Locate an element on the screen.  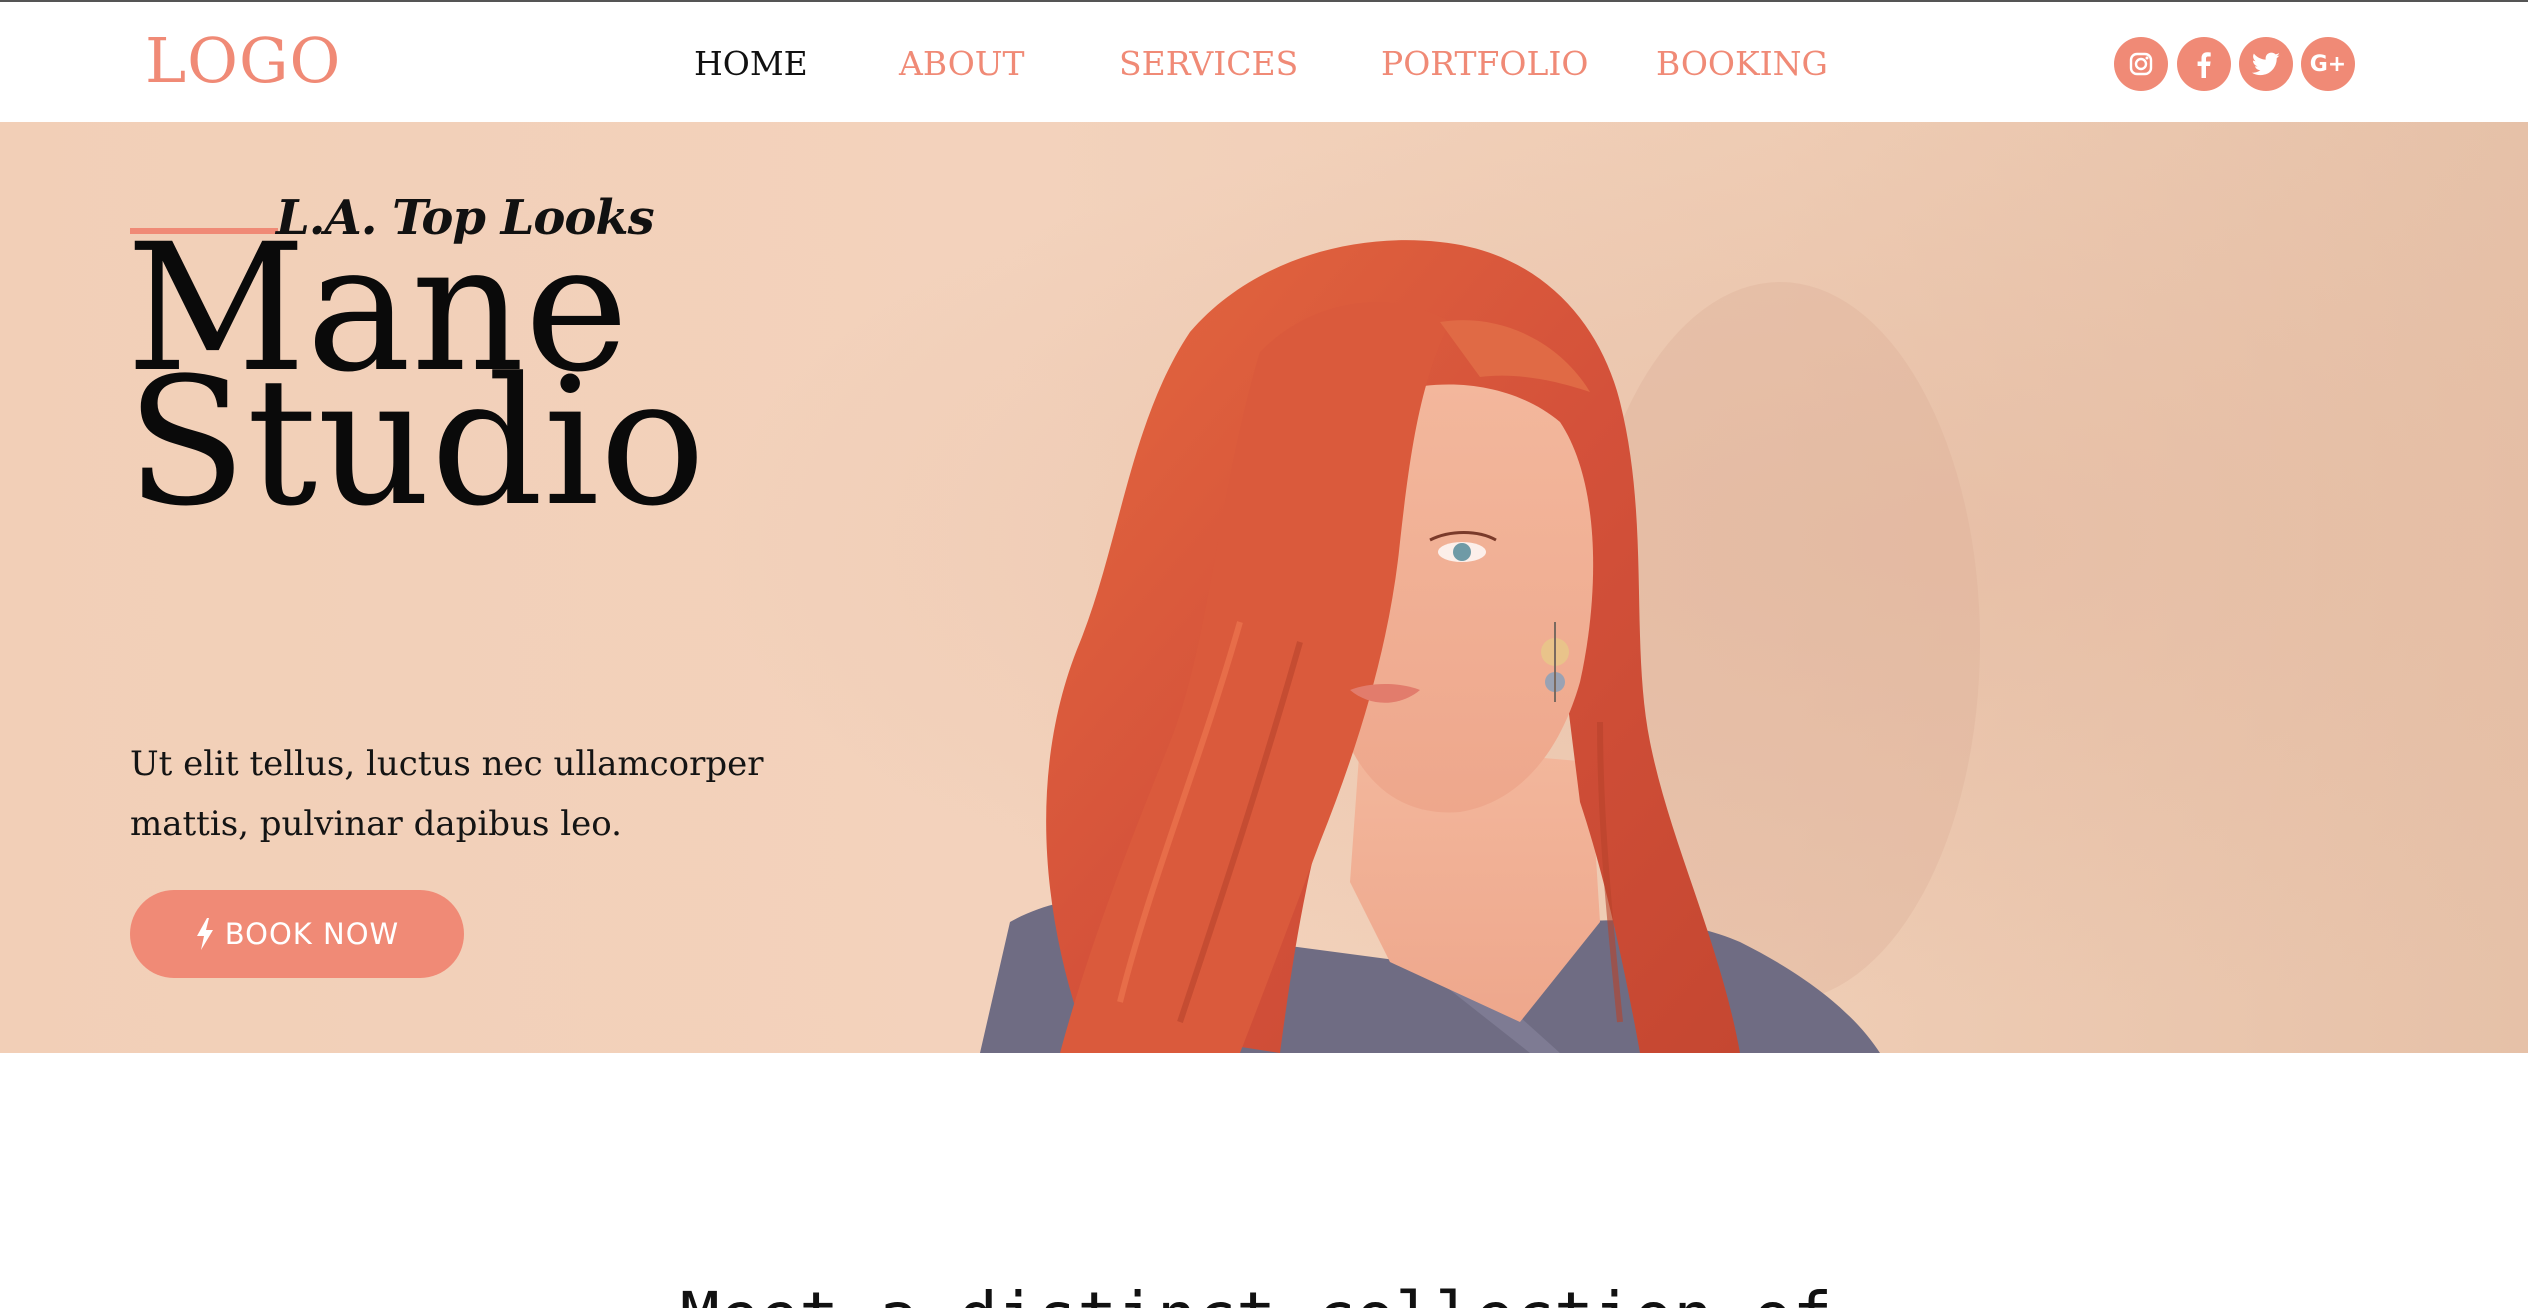
nav-services: SERVICES is located at coordinates (1208, 63).